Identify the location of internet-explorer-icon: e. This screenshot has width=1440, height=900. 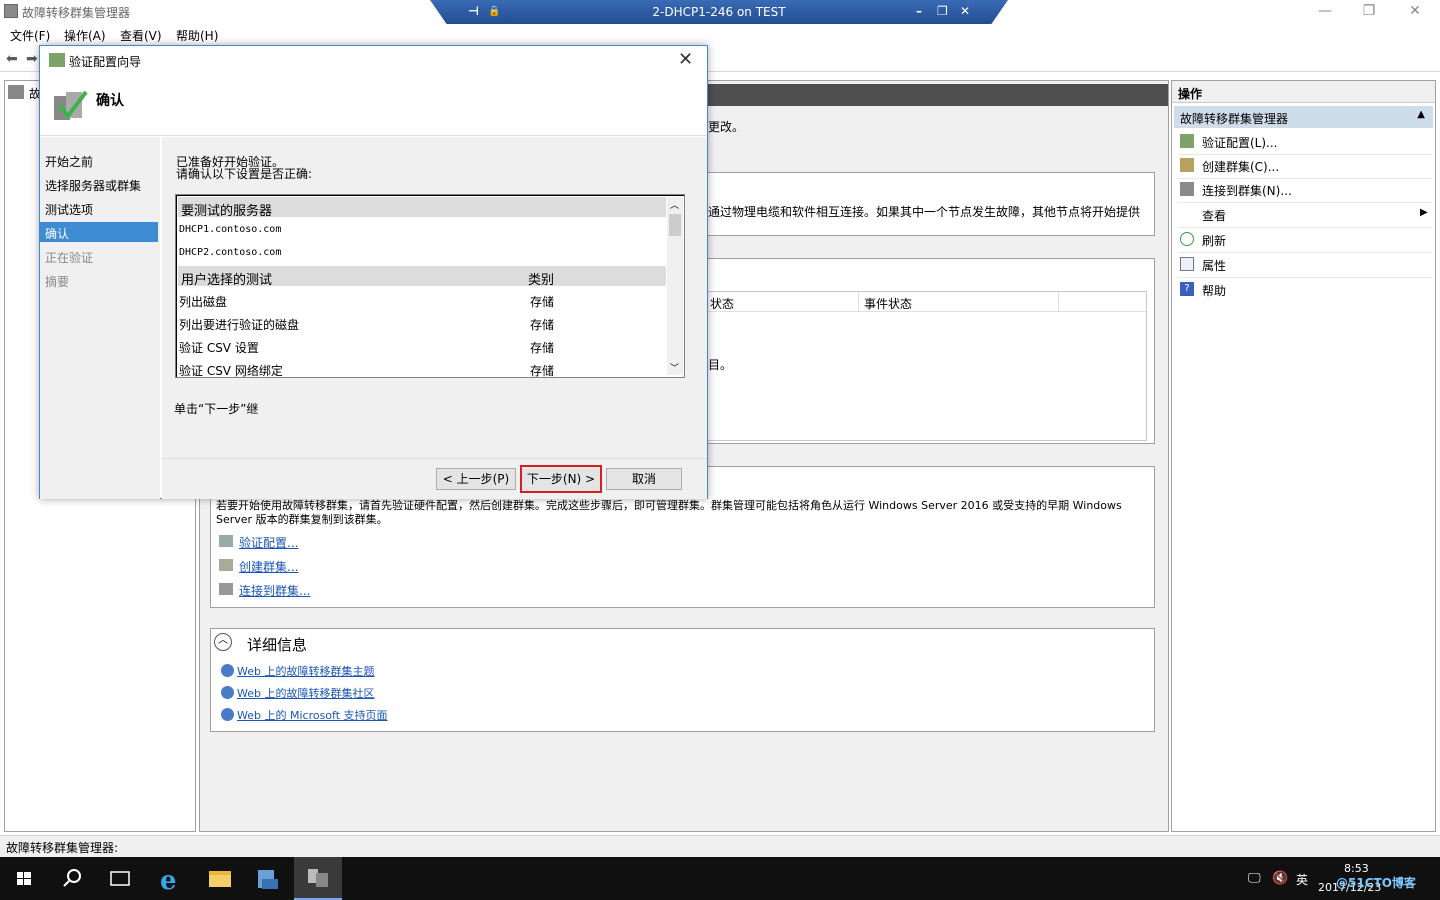
(168, 881).